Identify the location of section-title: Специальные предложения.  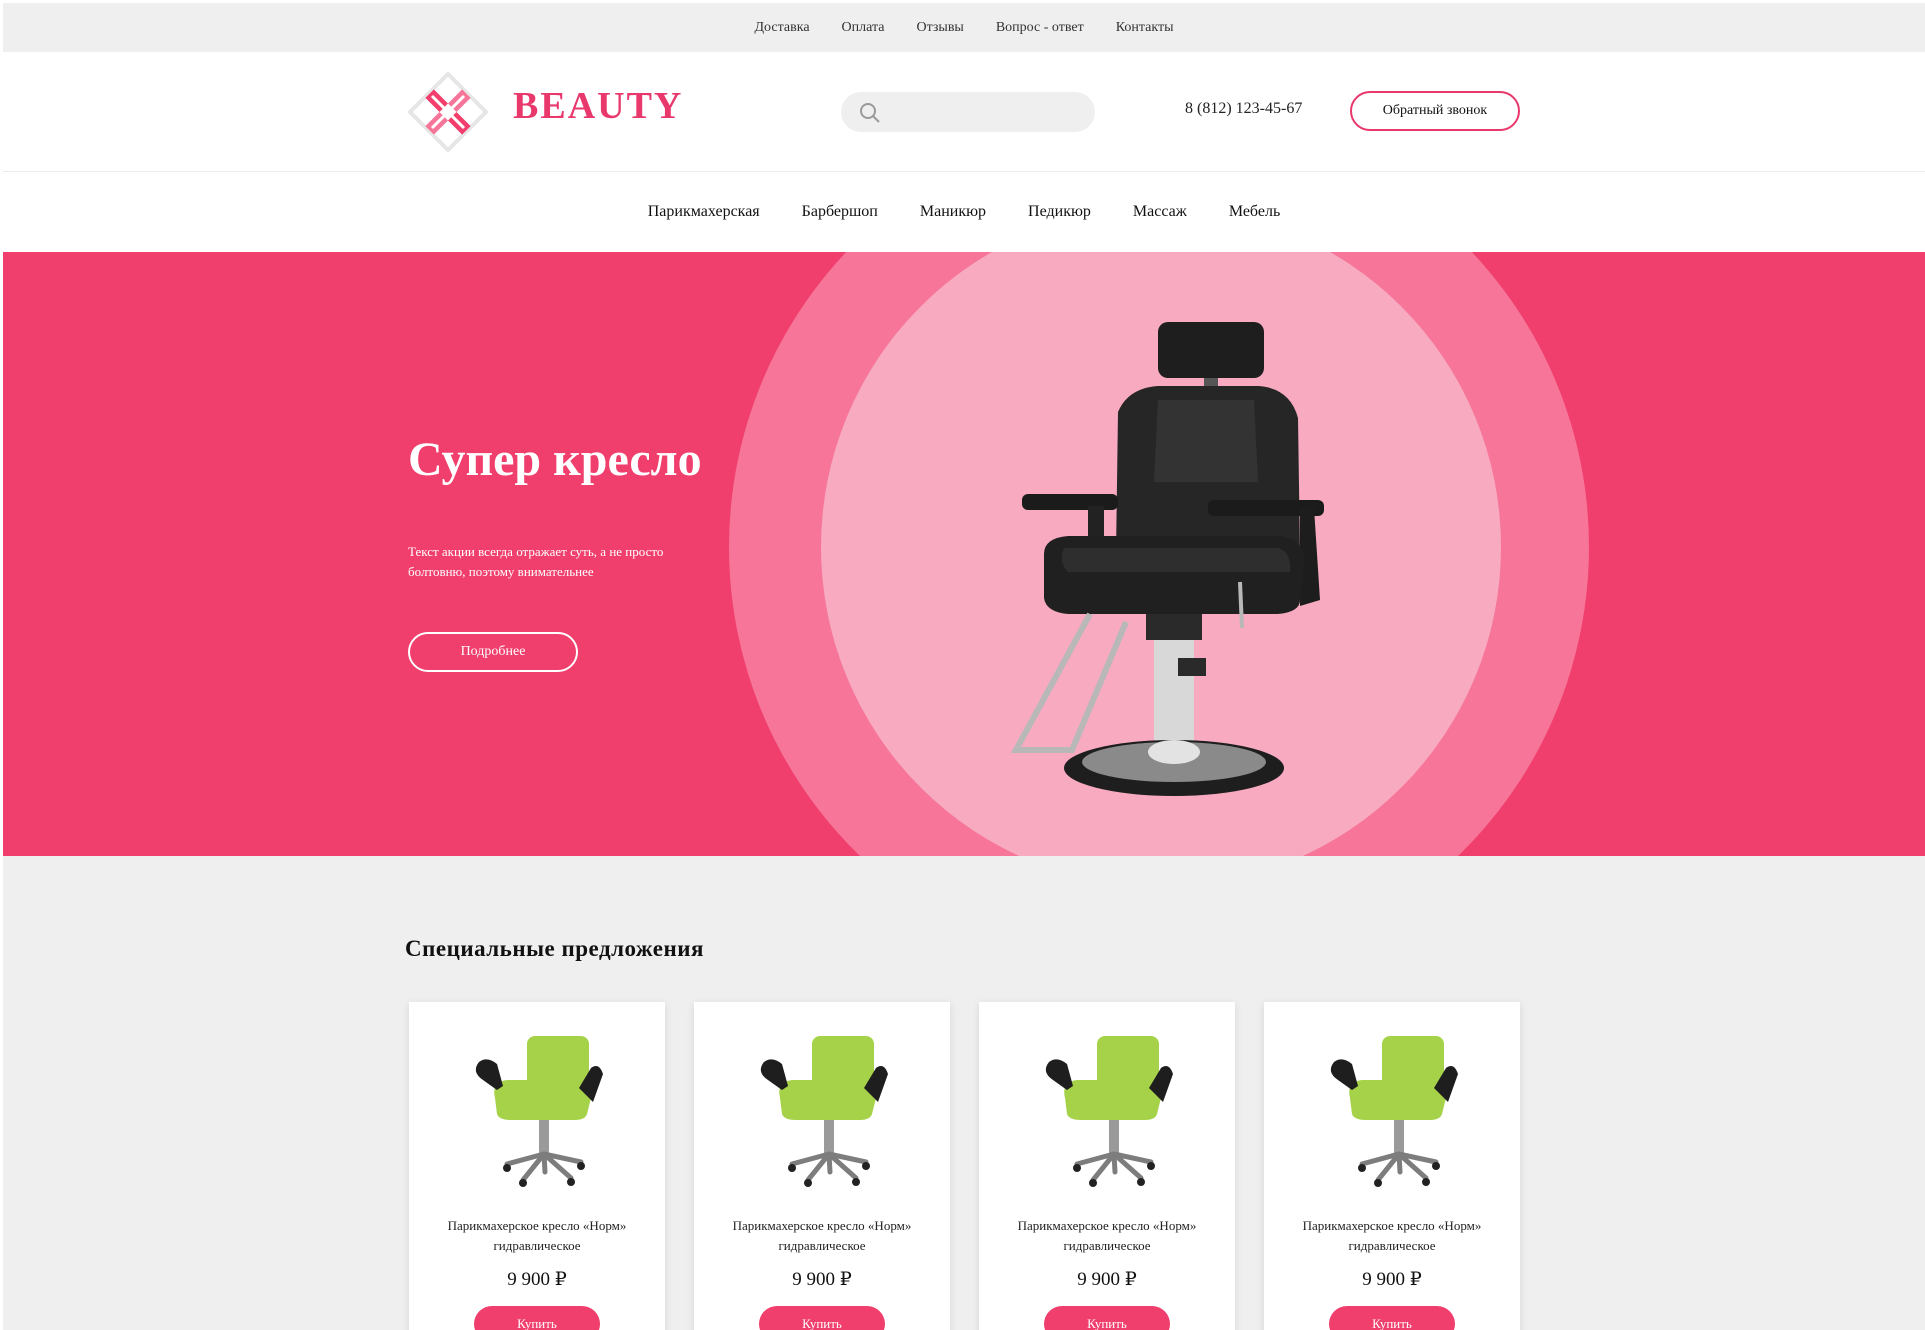
(554, 948).